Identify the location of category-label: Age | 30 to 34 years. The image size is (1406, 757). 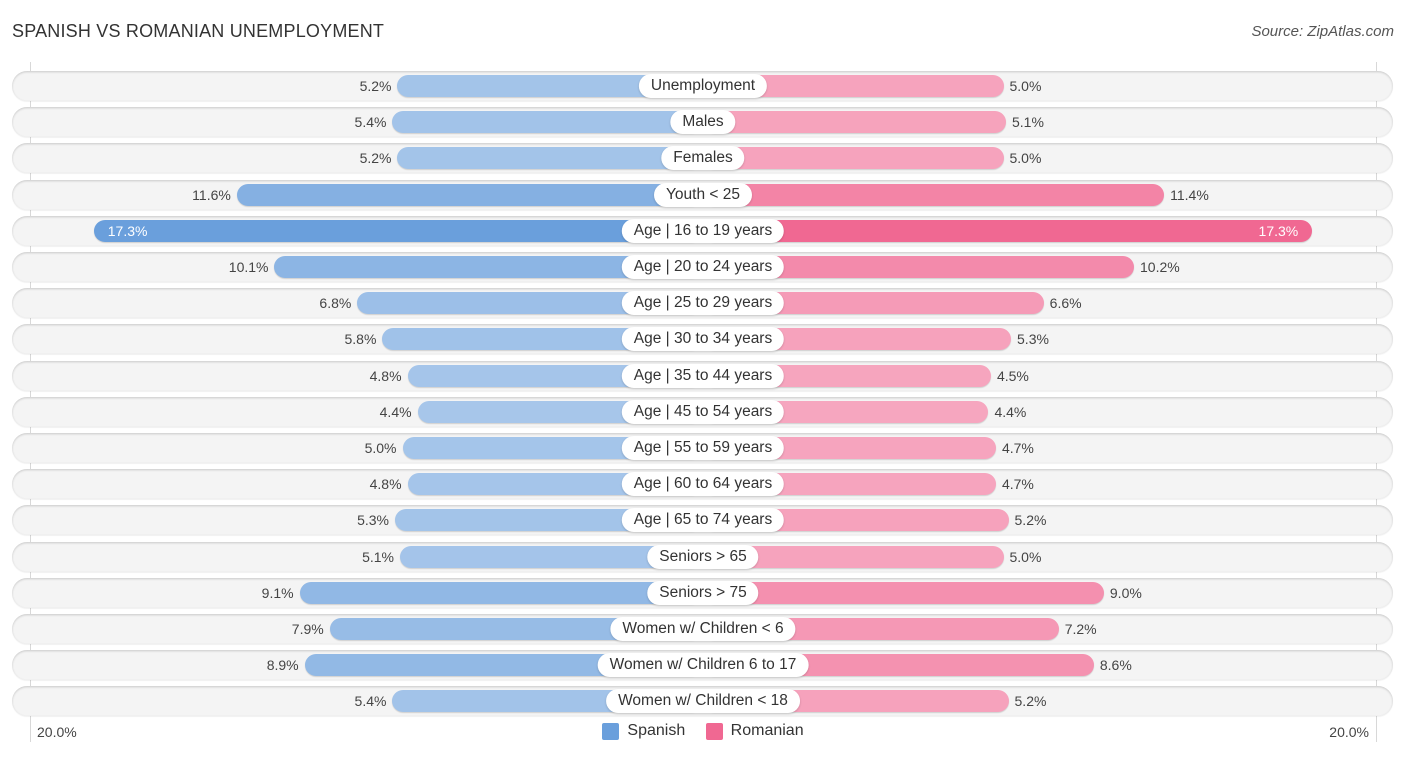
(703, 339).